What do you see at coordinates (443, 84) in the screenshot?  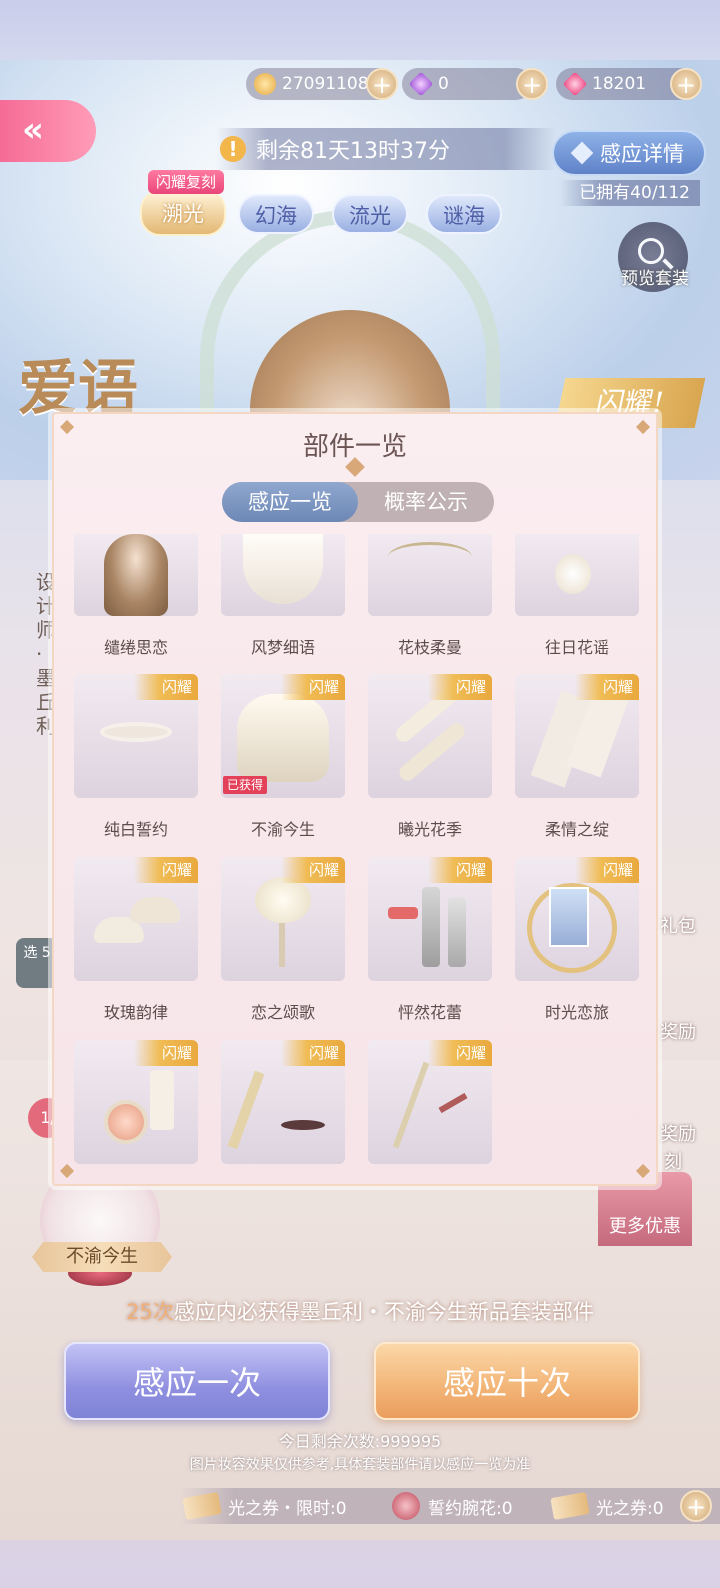 I see `purple-diamond-value: 0` at bounding box center [443, 84].